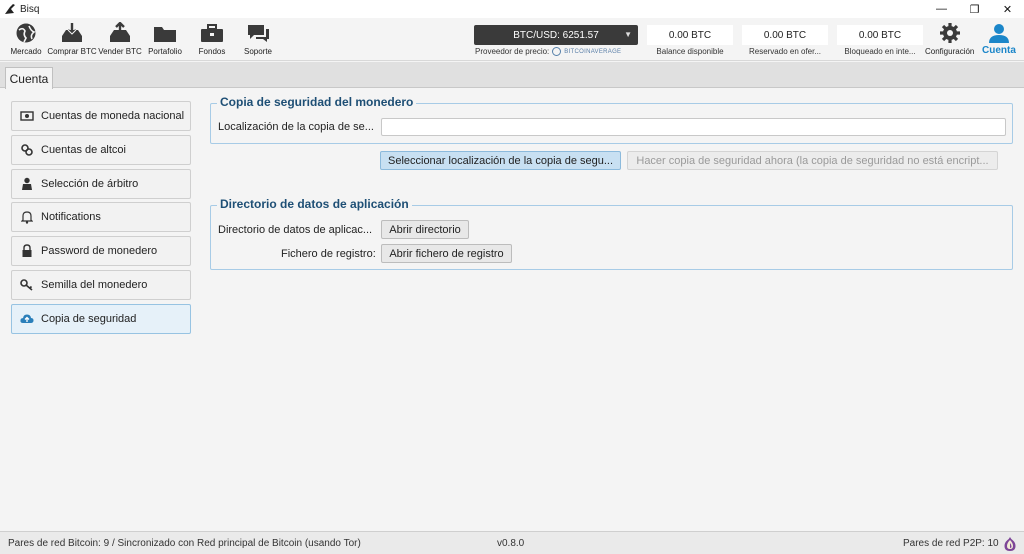 The height and width of the screenshot is (554, 1024). I want to click on nav-settings-label: Configuración, so click(950, 51).